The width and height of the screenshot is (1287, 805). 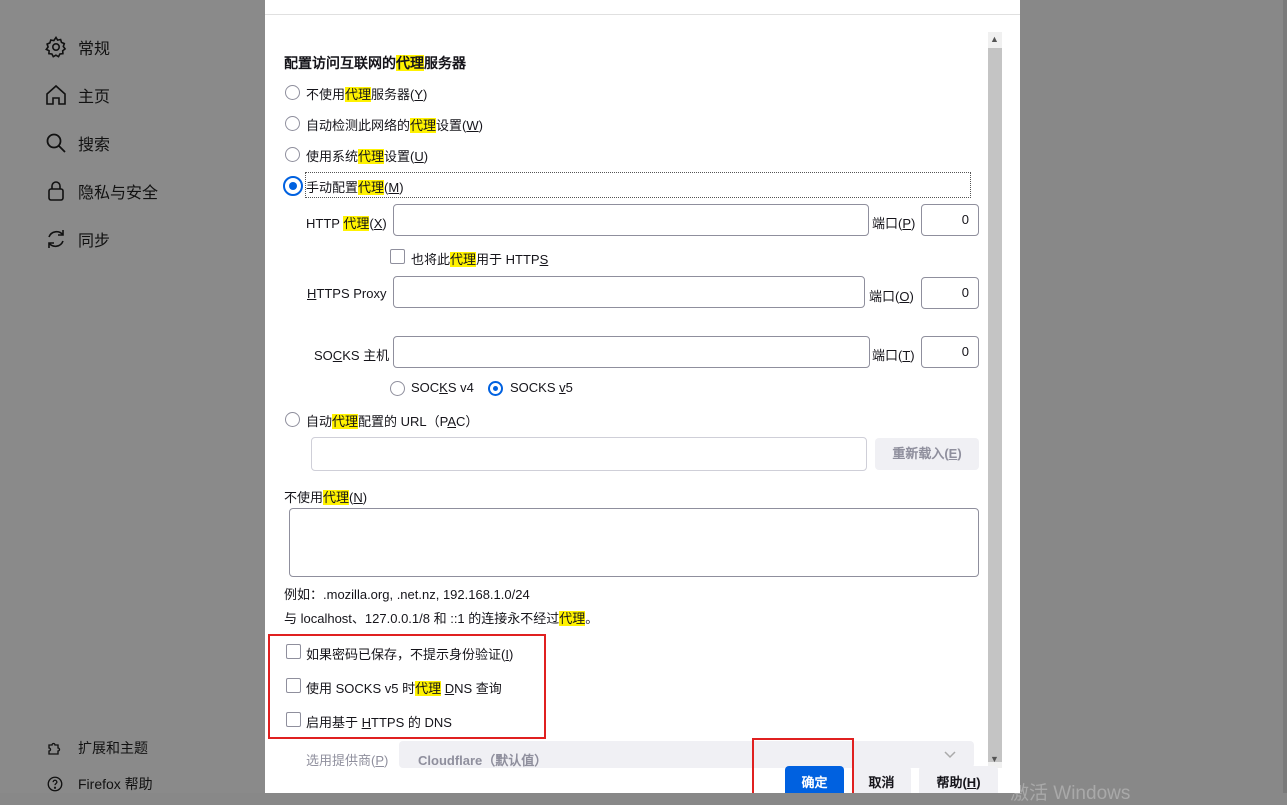 I want to click on button-text: 帮助(, so click(x=951, y=782).